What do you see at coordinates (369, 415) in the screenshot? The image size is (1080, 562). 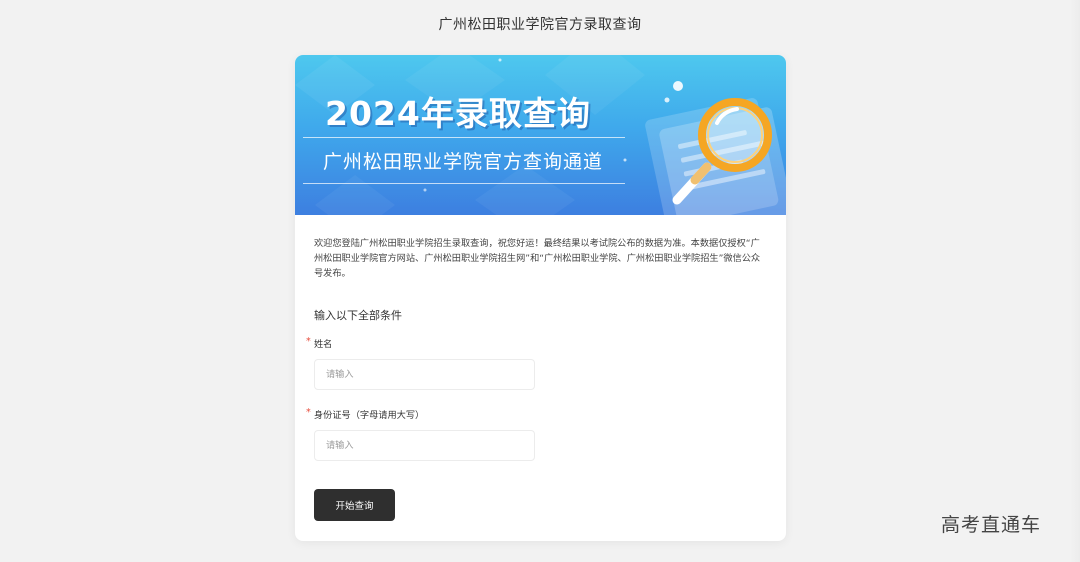 I see `id-label-text: 身份证号（字母请用大写）` at bounding box center [369, 415].